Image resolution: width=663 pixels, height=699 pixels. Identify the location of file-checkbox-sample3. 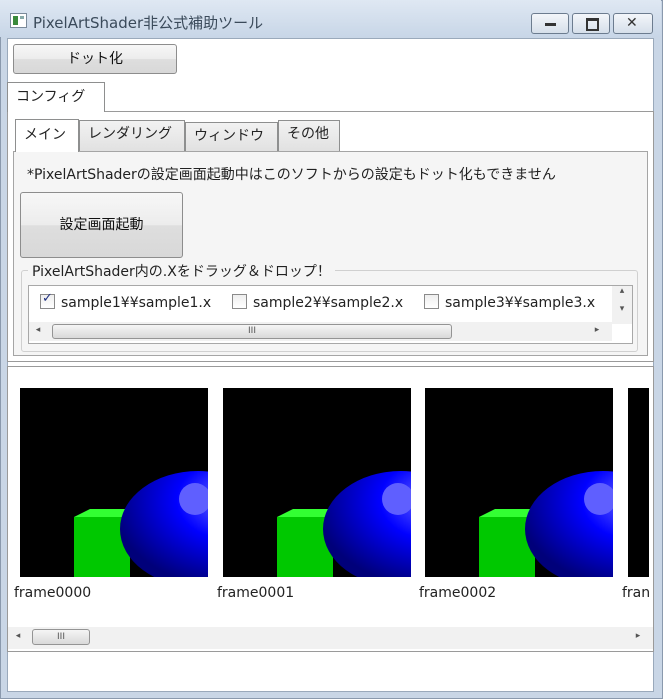
(431, 301).